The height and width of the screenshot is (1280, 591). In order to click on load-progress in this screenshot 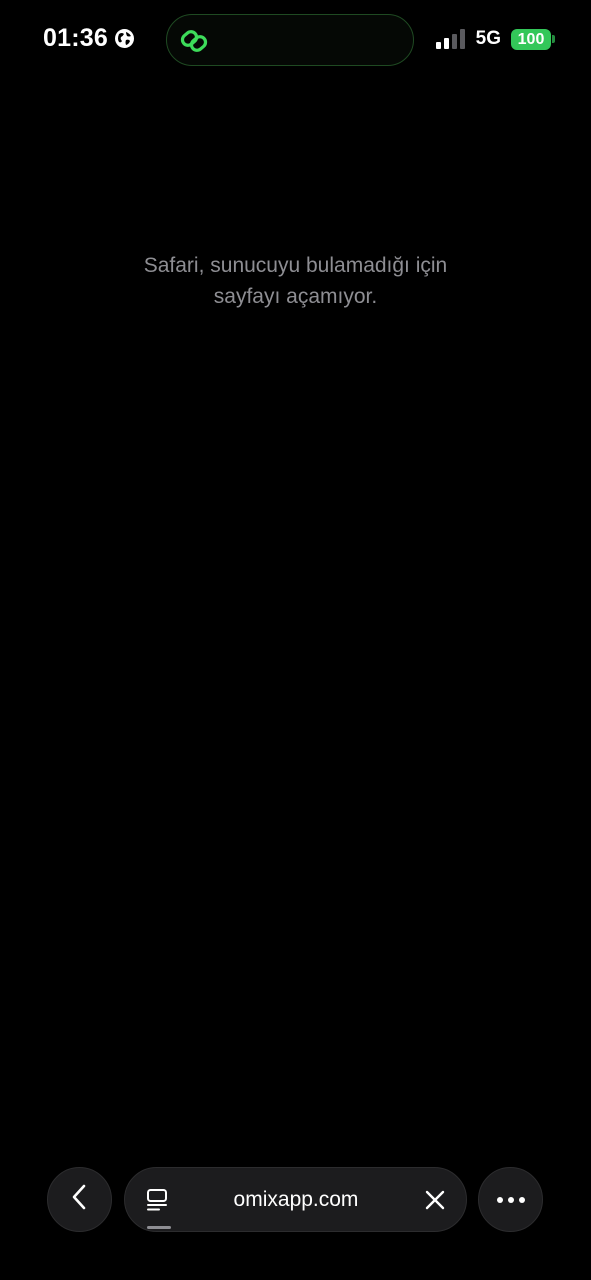, I will do `click(159, 1227)`.